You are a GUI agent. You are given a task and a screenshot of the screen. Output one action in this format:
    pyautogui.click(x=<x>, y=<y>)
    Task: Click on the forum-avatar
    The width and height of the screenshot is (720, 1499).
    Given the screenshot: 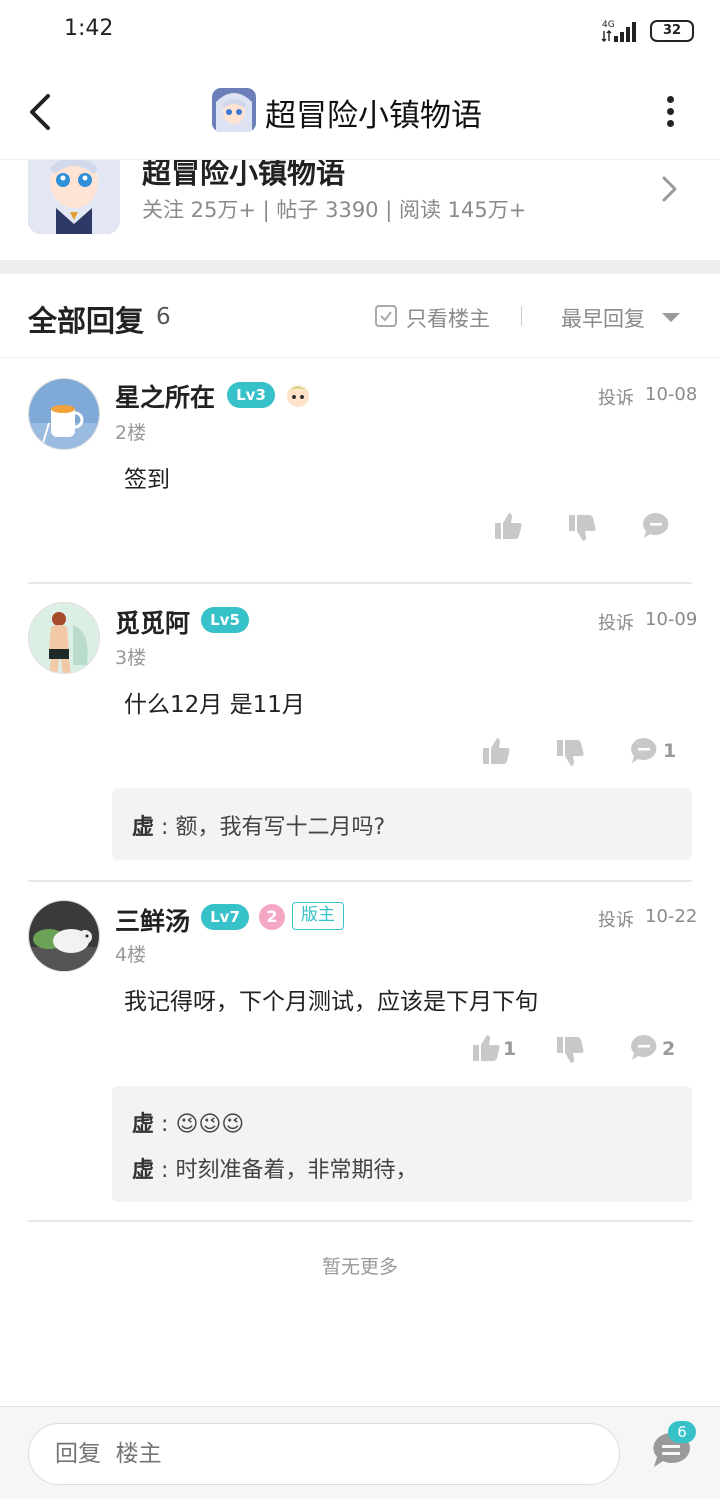 What is the action you would take?
    pyautogui.click(x=74, y=197)
    